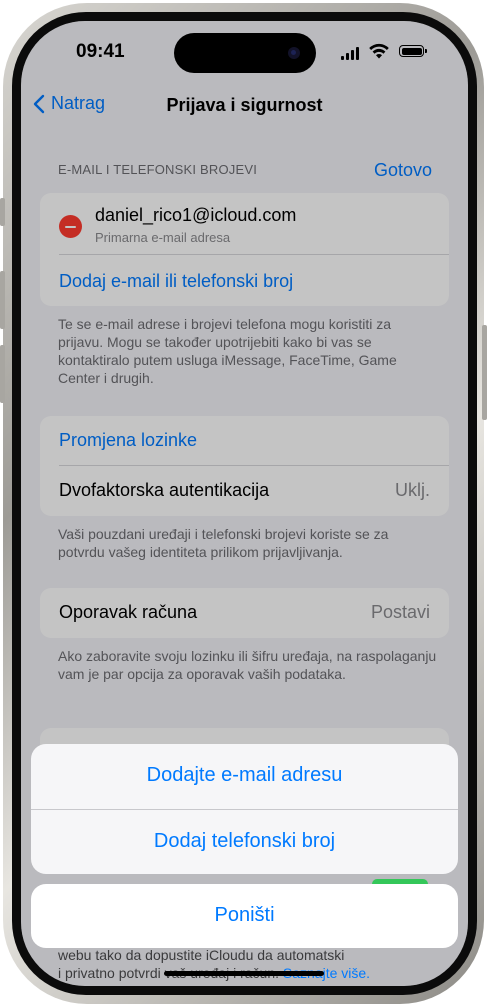  What do you see at coordinates (100, 51) in the screenshot?
I see `status-time: 09:41` at bounding box center [100, 51].